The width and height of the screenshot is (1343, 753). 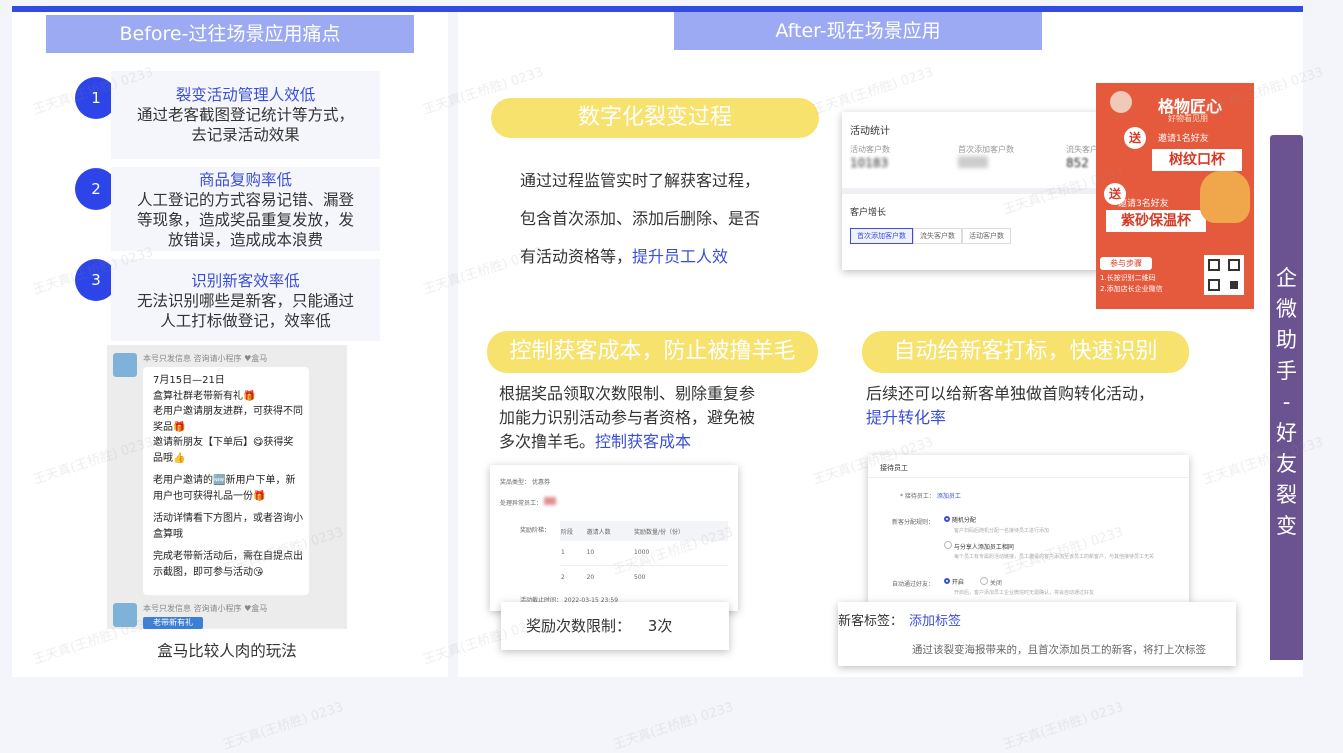 What do you see at coordinates (598, 532) in the screenshot?
I see `table-header-cell: 邀请人数` at bounding box center [598, 532].